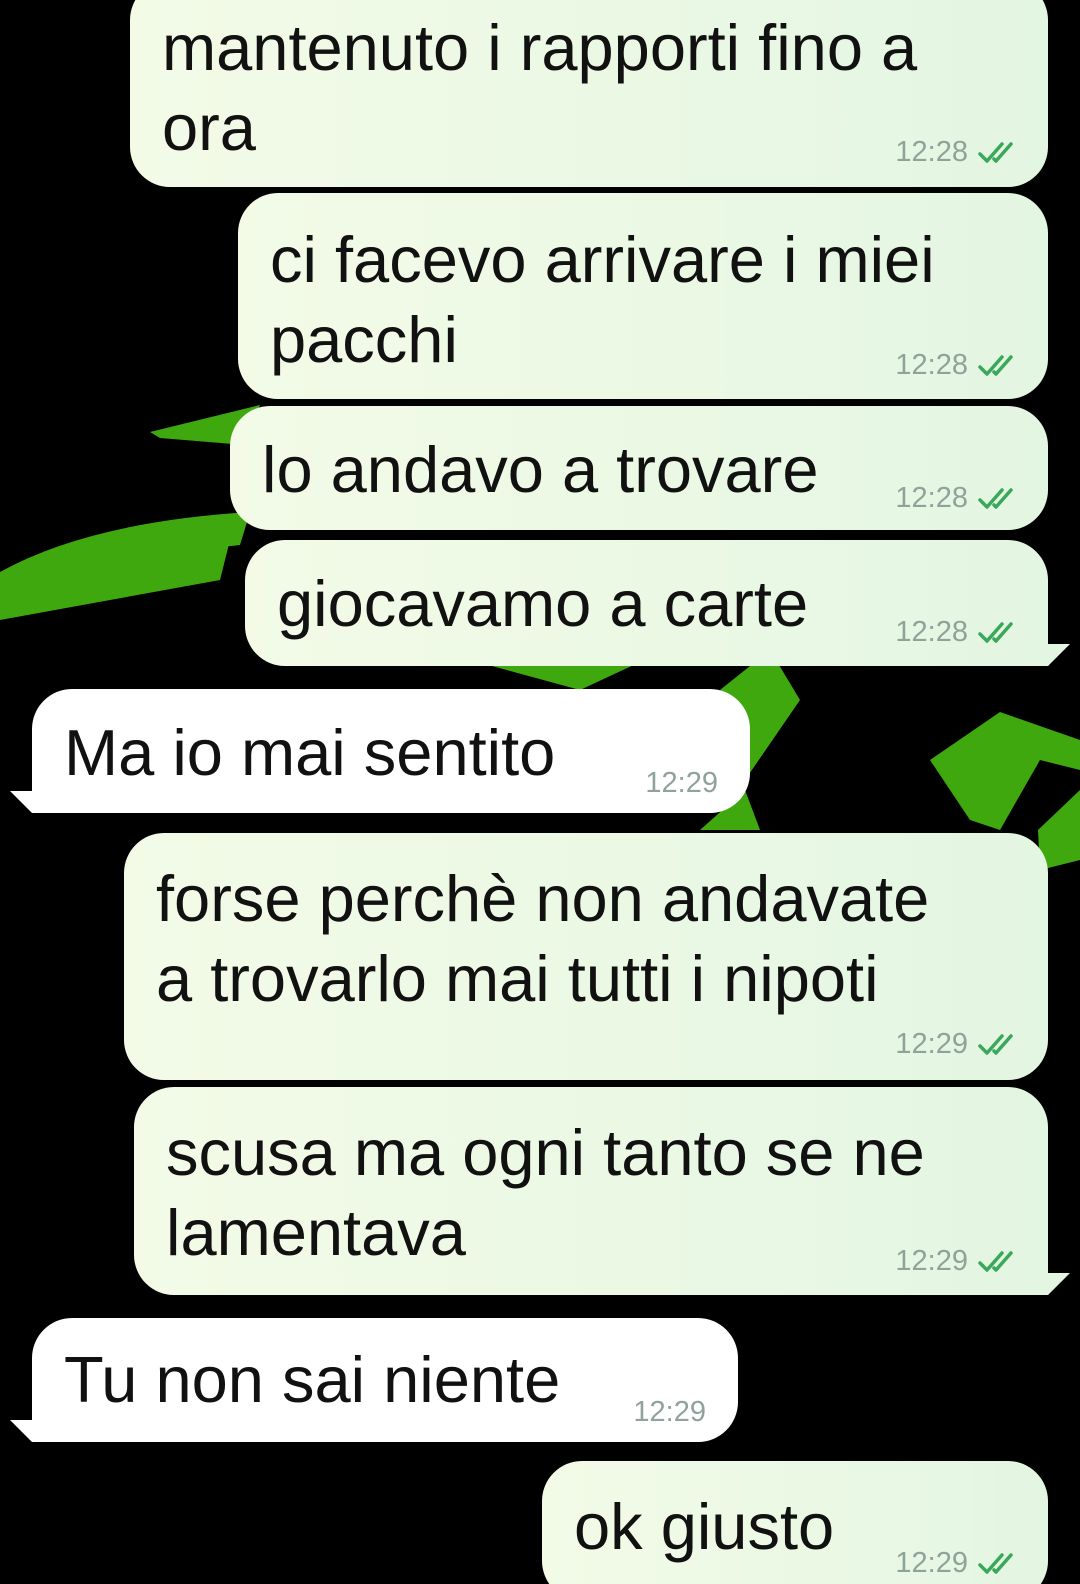  What do you see at coordinates (364, 339) in the screenshot?
I see `message-text: pacchi` at bounding box center [364, 339].